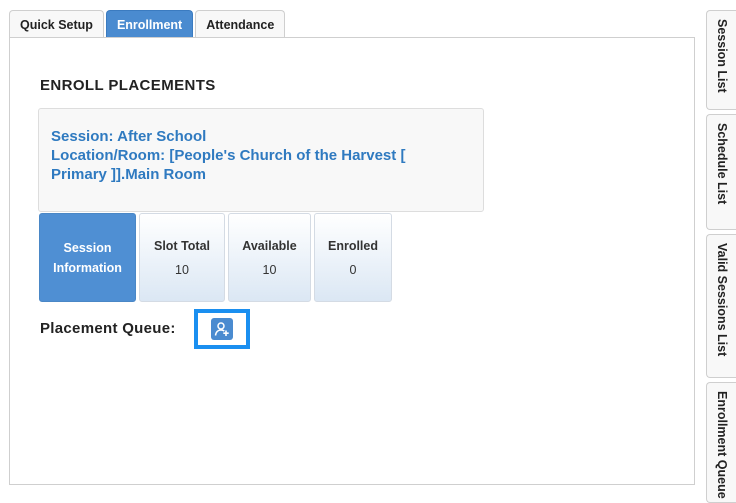 Image resolution: width=736 pixels, height=503 pixels. Describe the element at coordinates (269, 245) in the screenshot. I see `available-label: Available` at that location.